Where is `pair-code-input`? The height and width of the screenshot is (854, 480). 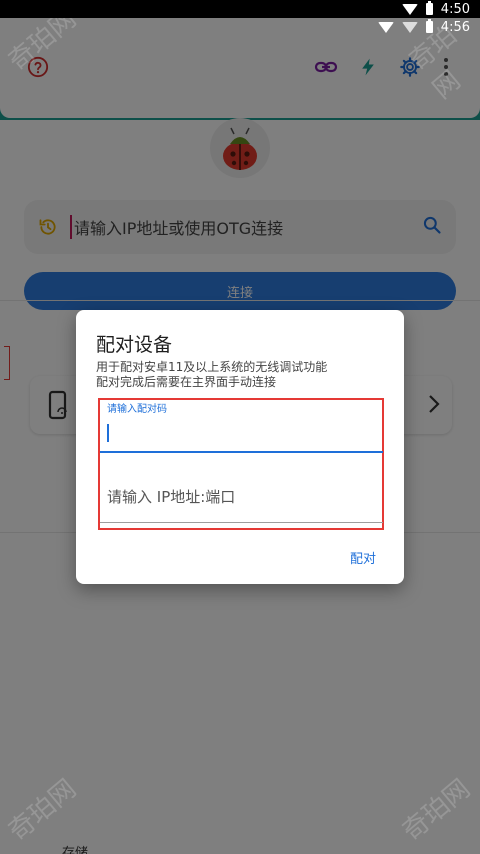 pair-code-input is located at coordinates (108, 433).